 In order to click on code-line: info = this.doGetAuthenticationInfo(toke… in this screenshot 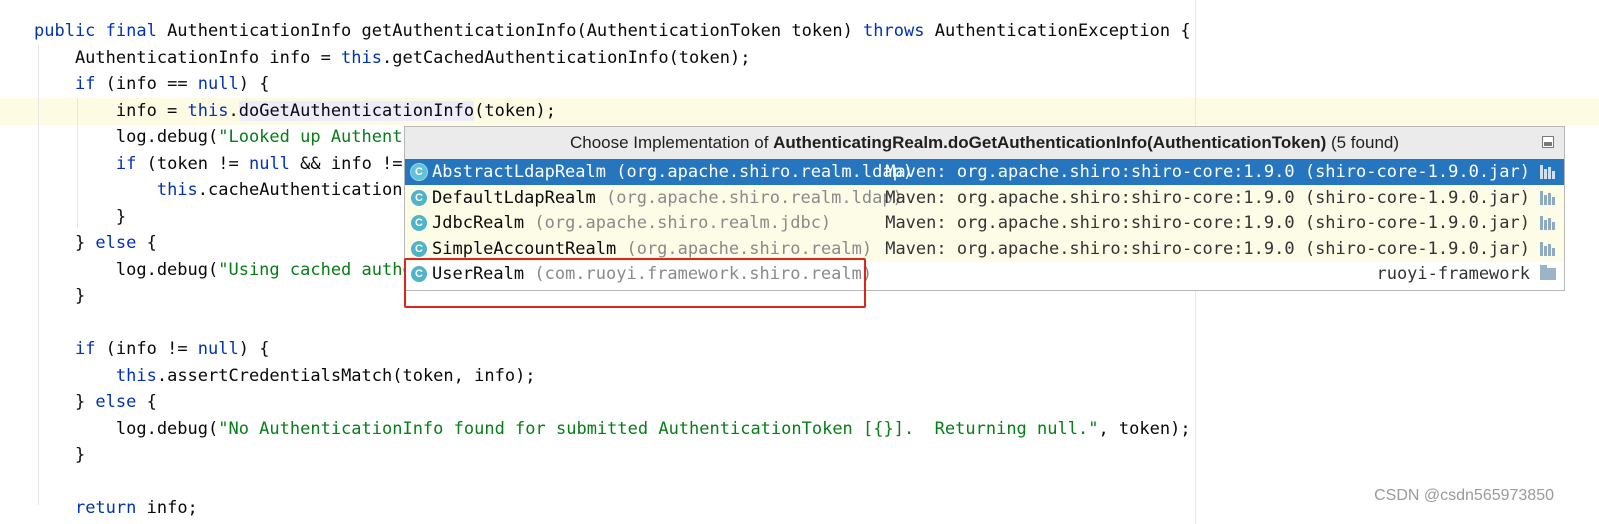, I will do `click(295, 111)`.